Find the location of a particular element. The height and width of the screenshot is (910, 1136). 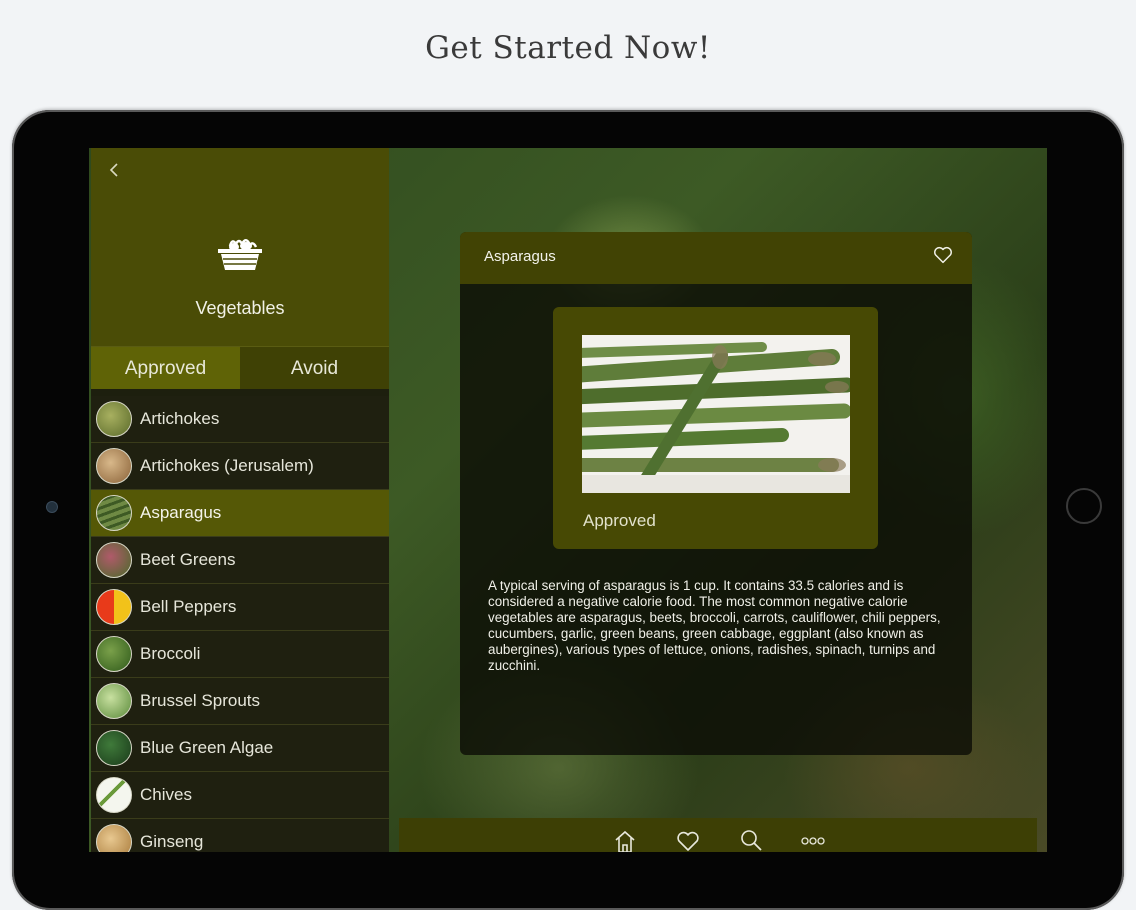

list-item-label: Artichokes is located at coordinates (180, 418).